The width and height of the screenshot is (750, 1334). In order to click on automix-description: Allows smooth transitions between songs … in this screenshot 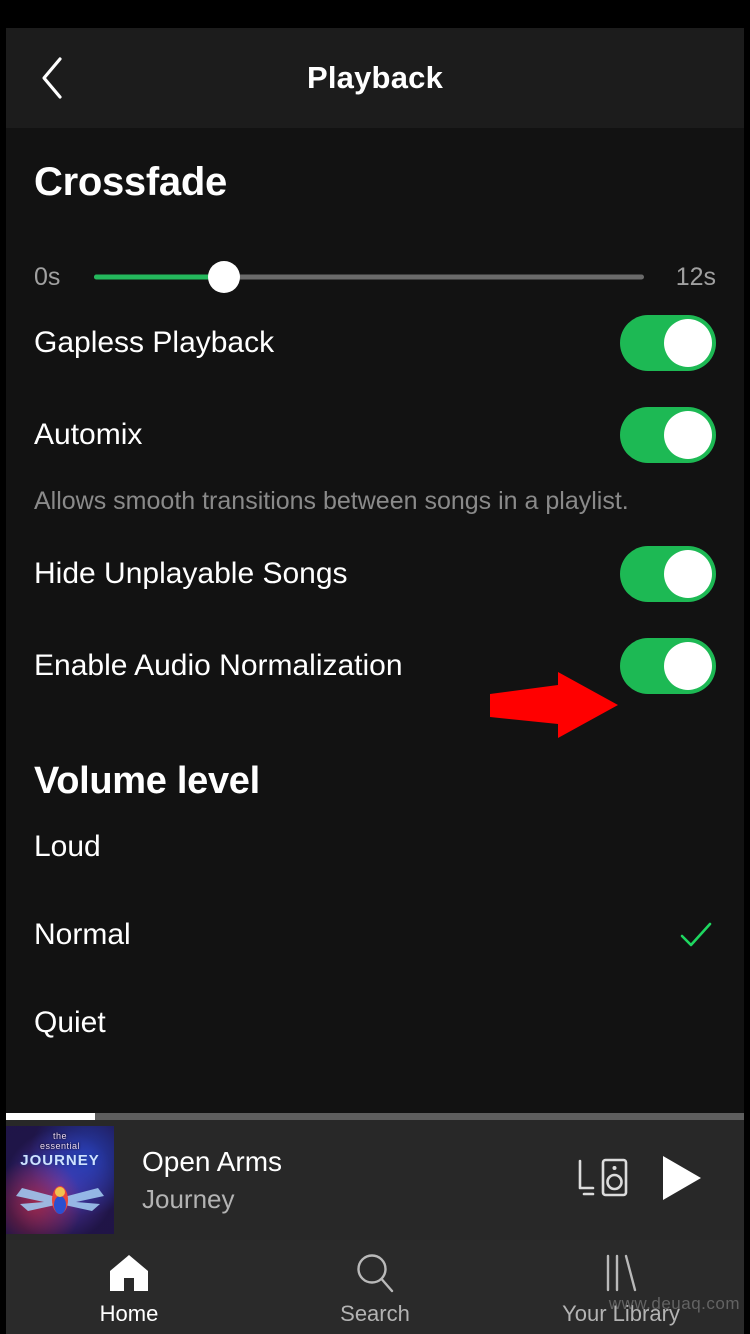, I will do `click(331, 501)`.